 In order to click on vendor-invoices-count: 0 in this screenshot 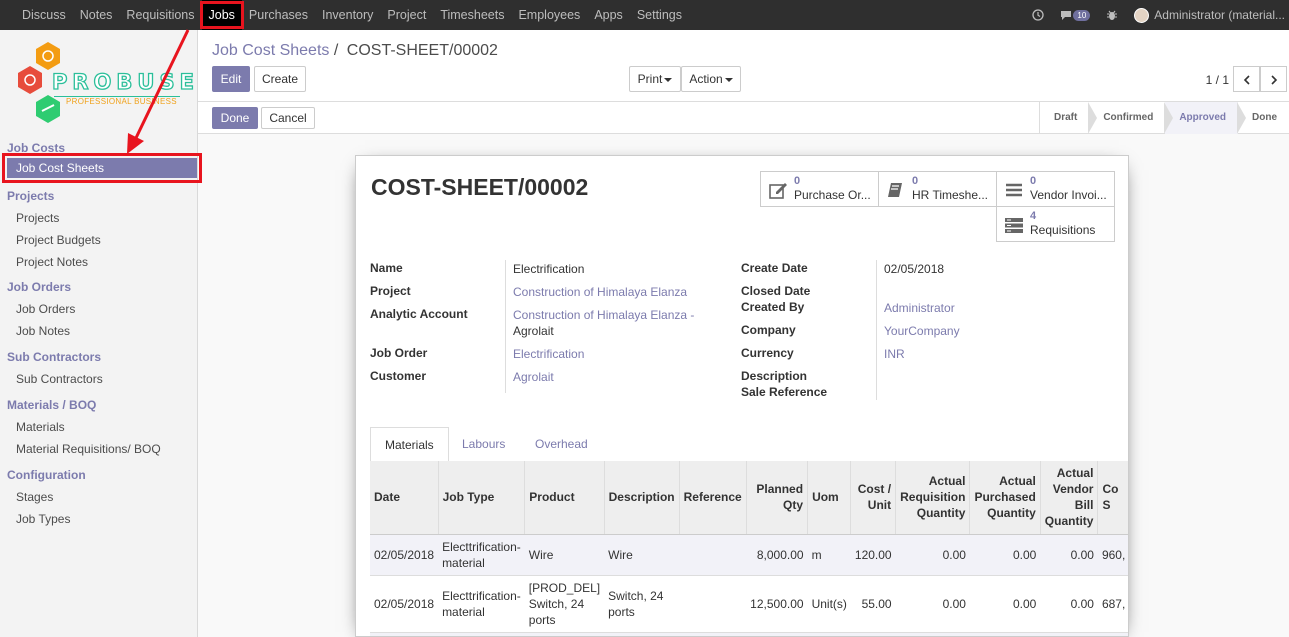, I will do `click(1033, 181)`.